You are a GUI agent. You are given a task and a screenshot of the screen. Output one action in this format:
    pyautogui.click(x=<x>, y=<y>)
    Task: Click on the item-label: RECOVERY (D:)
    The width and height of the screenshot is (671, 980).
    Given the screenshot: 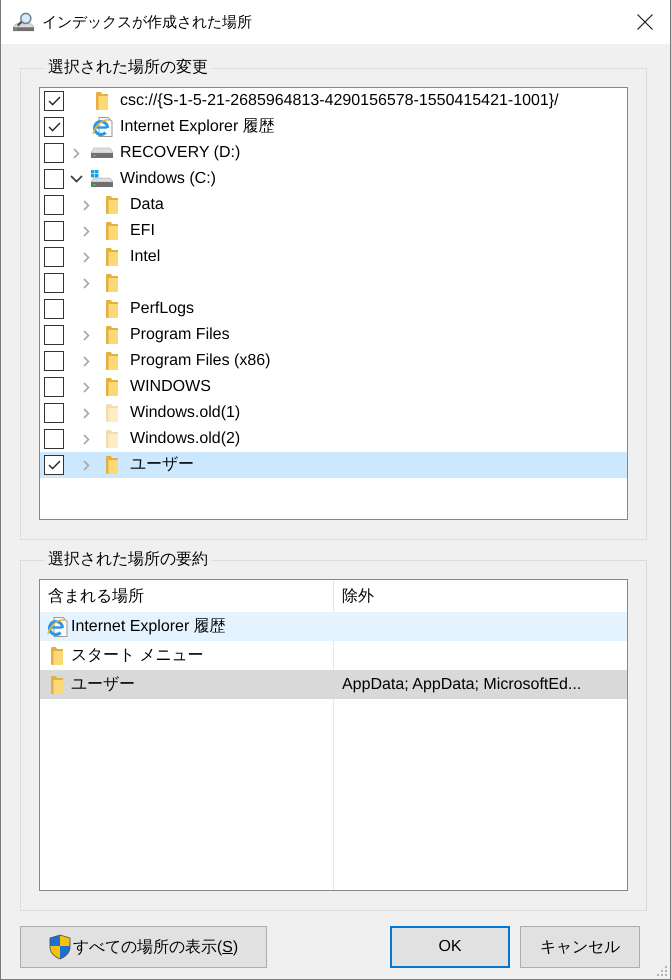 What is the action you would take?
    pyautogui.click(x=180, y=153)
    